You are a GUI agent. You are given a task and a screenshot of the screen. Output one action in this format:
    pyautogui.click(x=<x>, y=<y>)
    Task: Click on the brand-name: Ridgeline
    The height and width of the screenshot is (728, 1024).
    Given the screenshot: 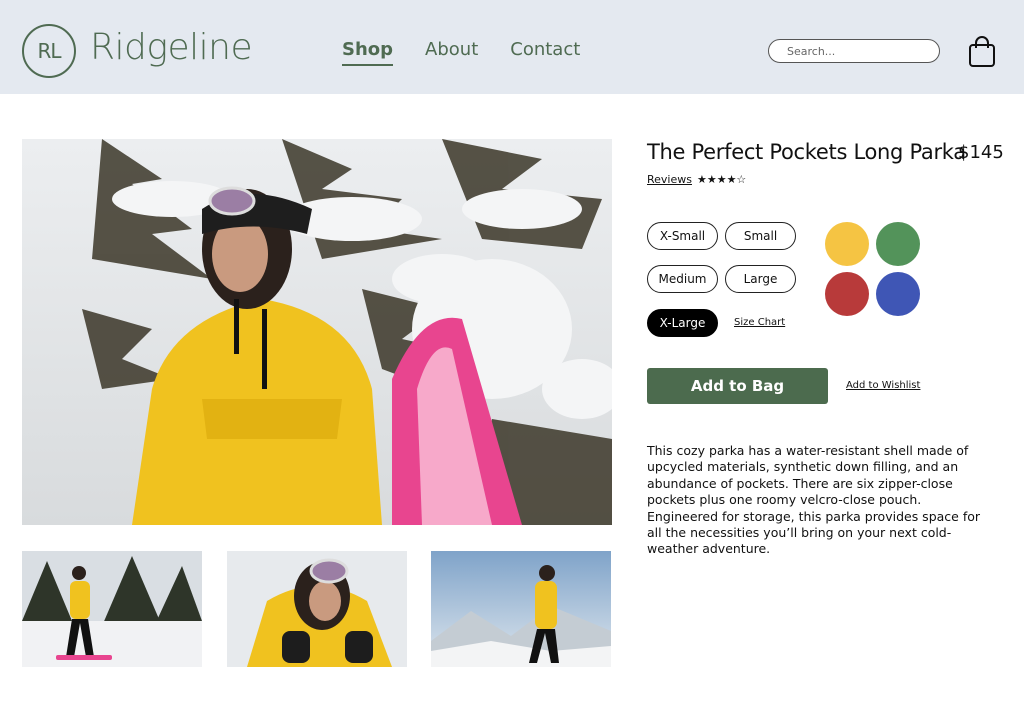 What is the action you would take?
    pyautogui.click(x=171, y=48)
    